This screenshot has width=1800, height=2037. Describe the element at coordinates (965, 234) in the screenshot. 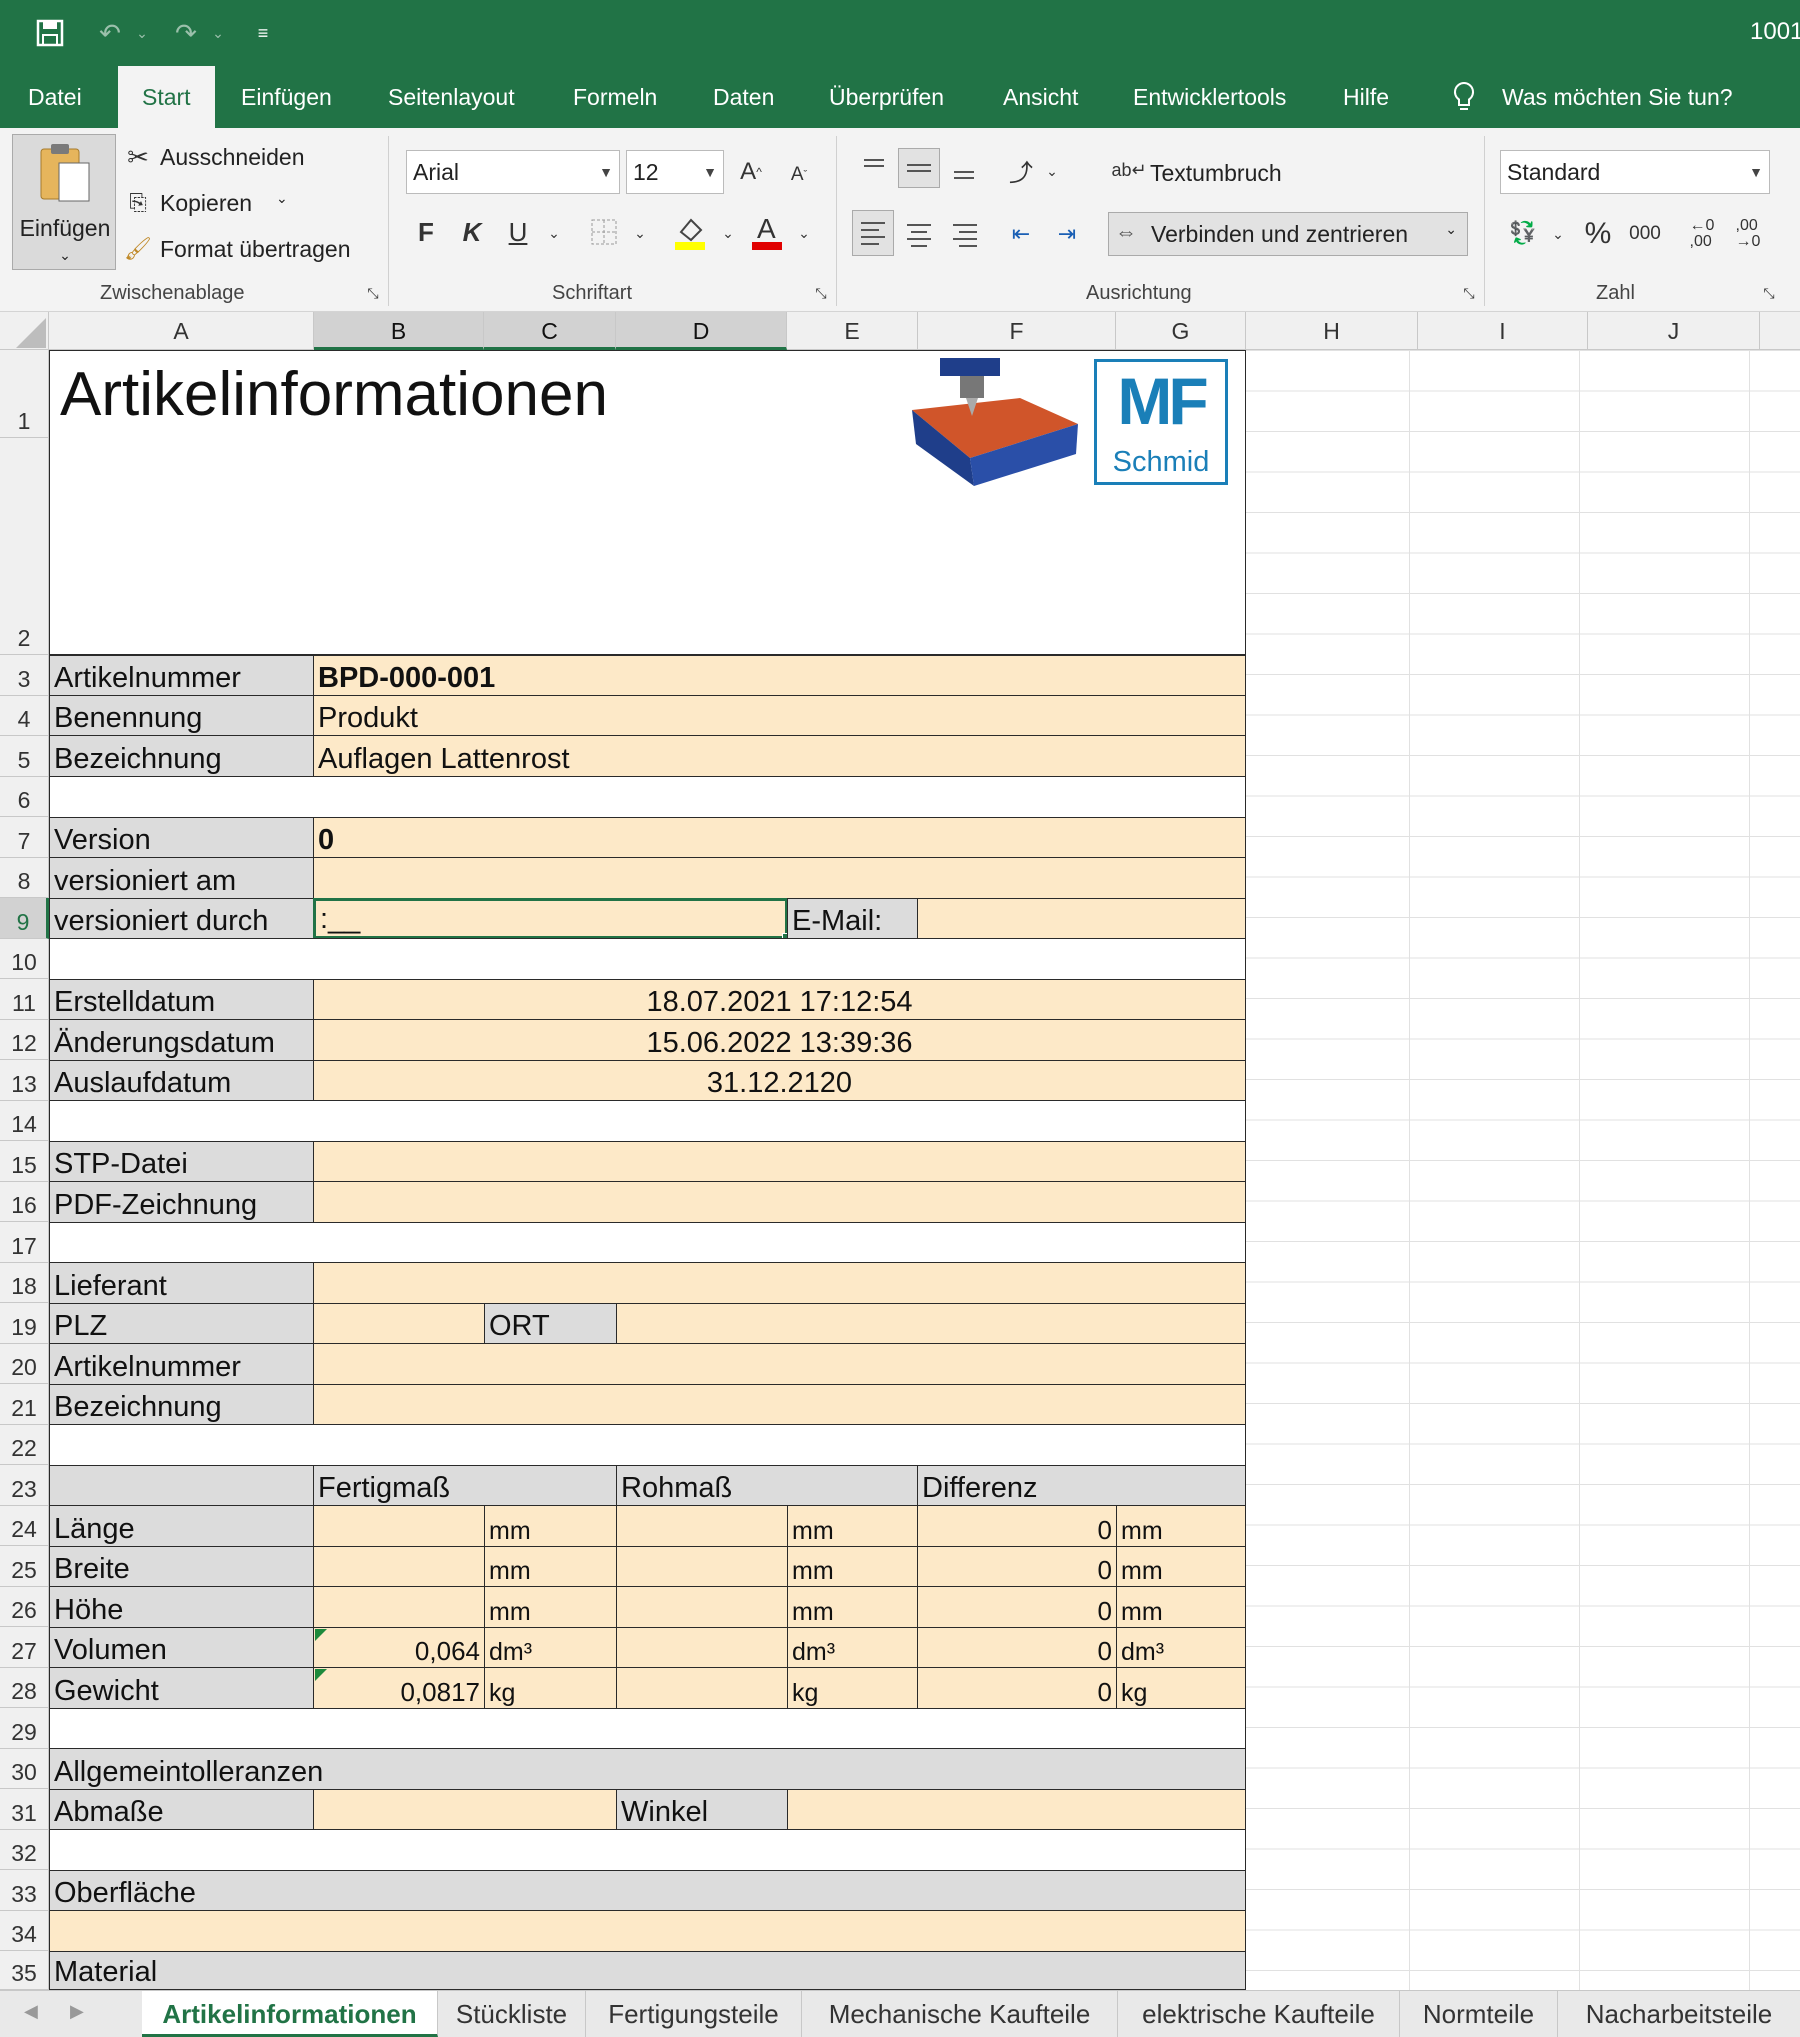

I see `align-right-icon` at that location.